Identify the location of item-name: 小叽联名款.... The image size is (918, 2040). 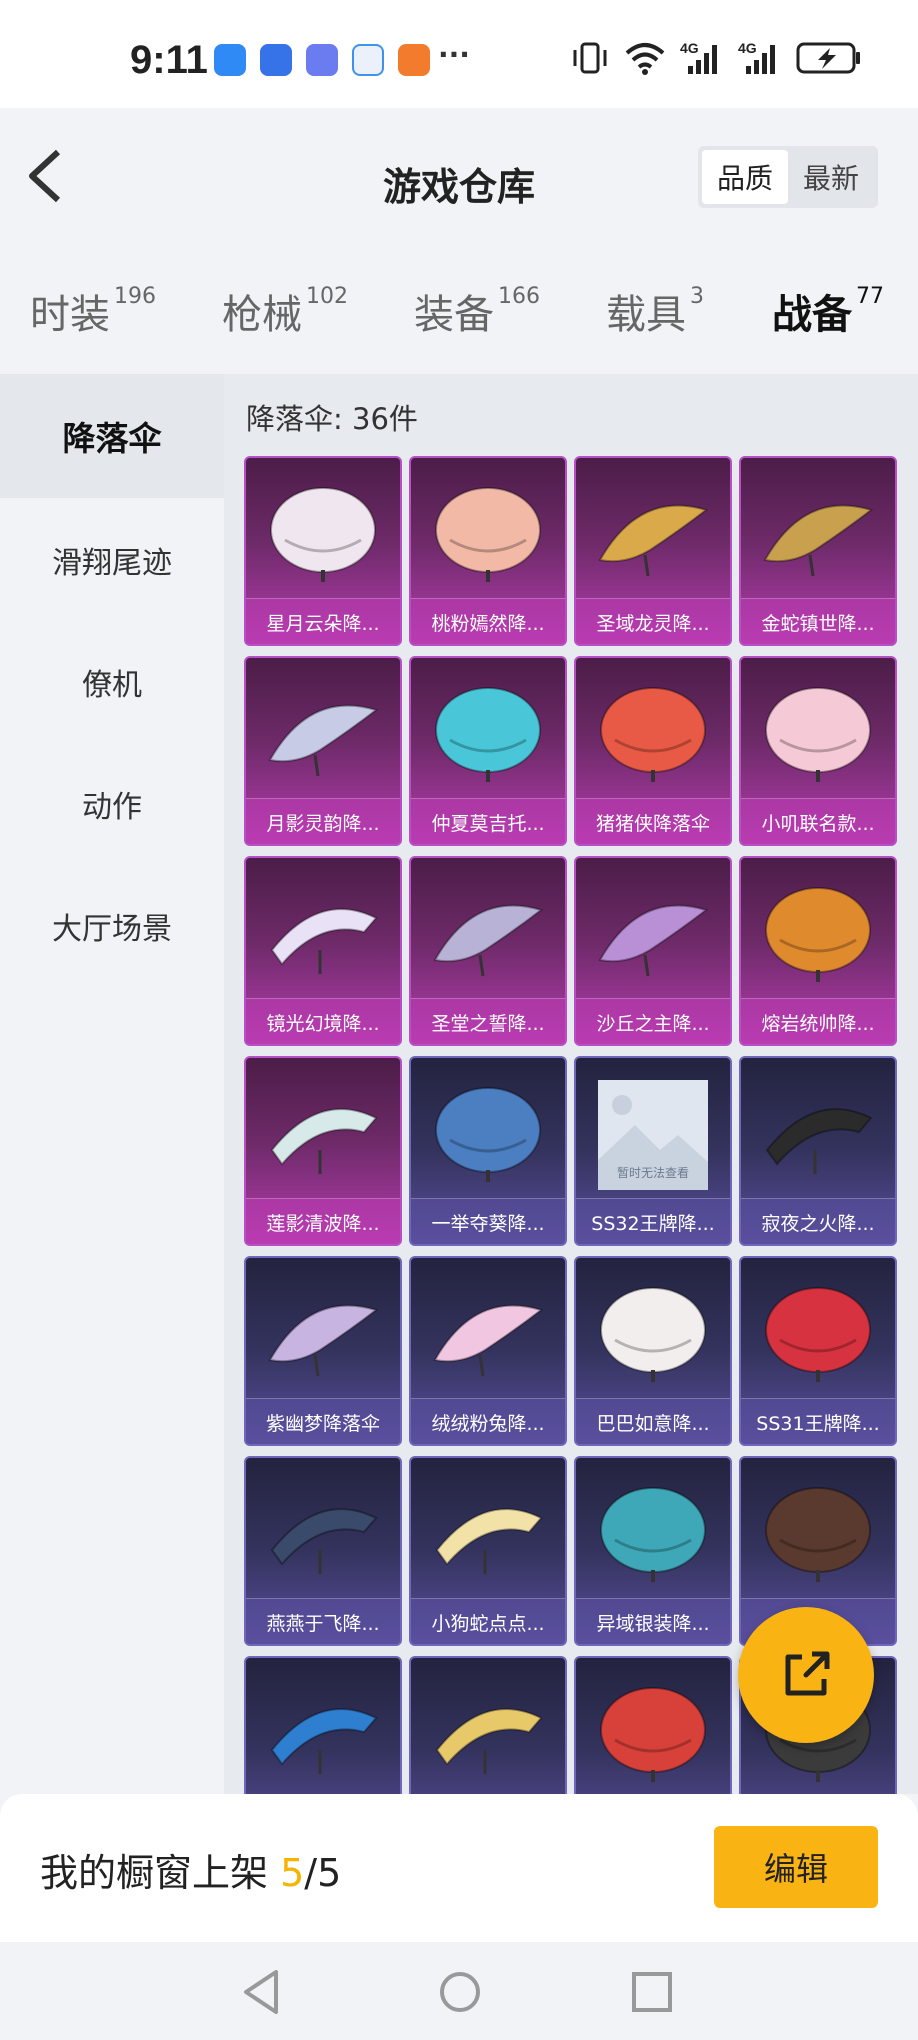
(818, 821).